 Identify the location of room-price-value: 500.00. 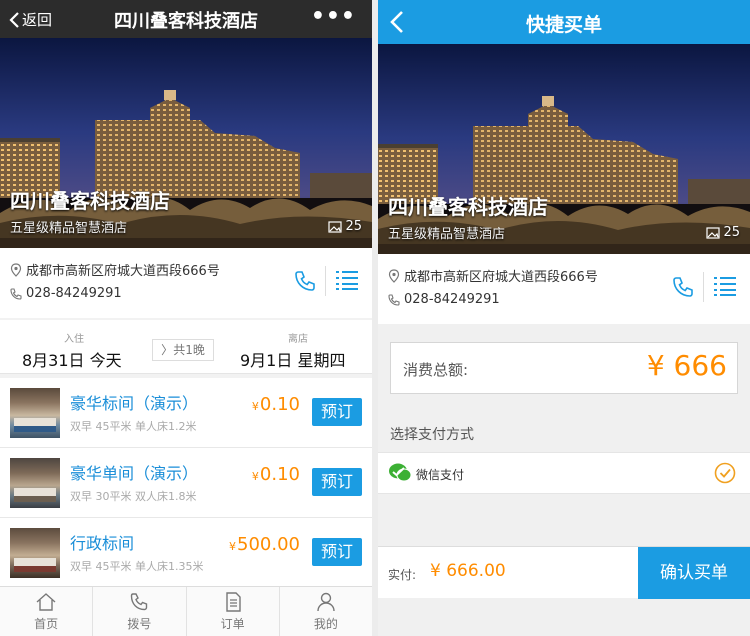
(268, 544).